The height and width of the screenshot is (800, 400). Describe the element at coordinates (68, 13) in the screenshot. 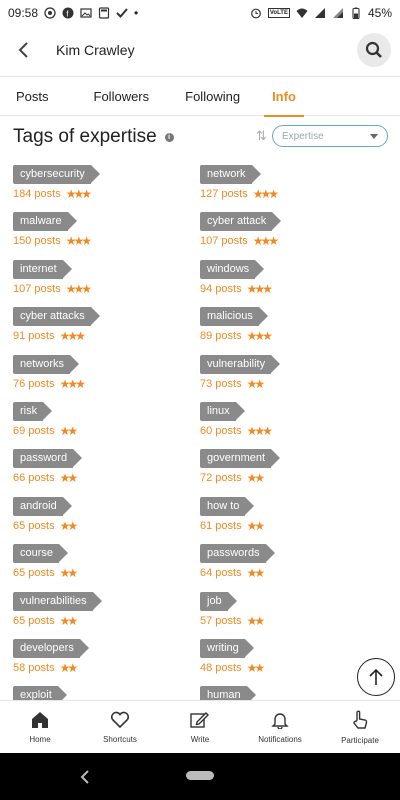

I see `facebook-icon: f` at that location.